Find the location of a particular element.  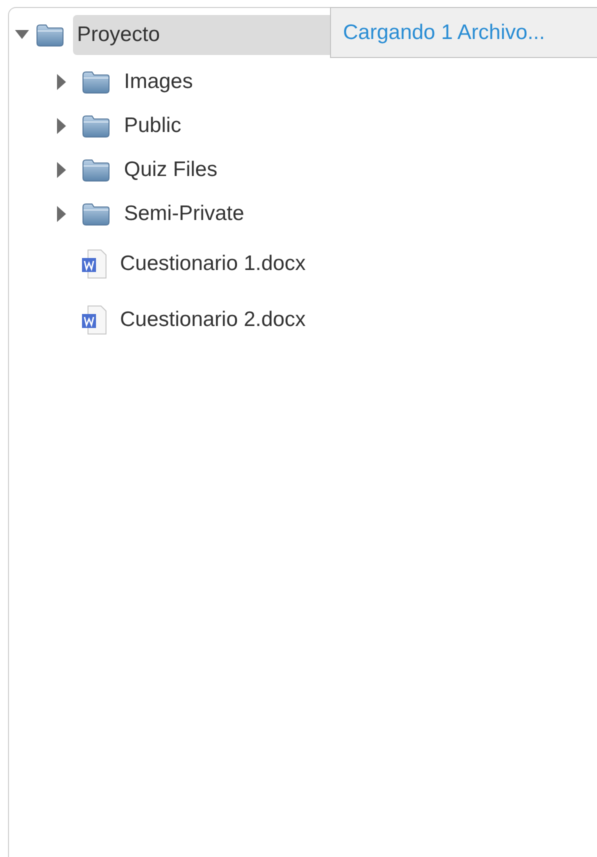

tree-item: Images is located at coordinates (158, 82).